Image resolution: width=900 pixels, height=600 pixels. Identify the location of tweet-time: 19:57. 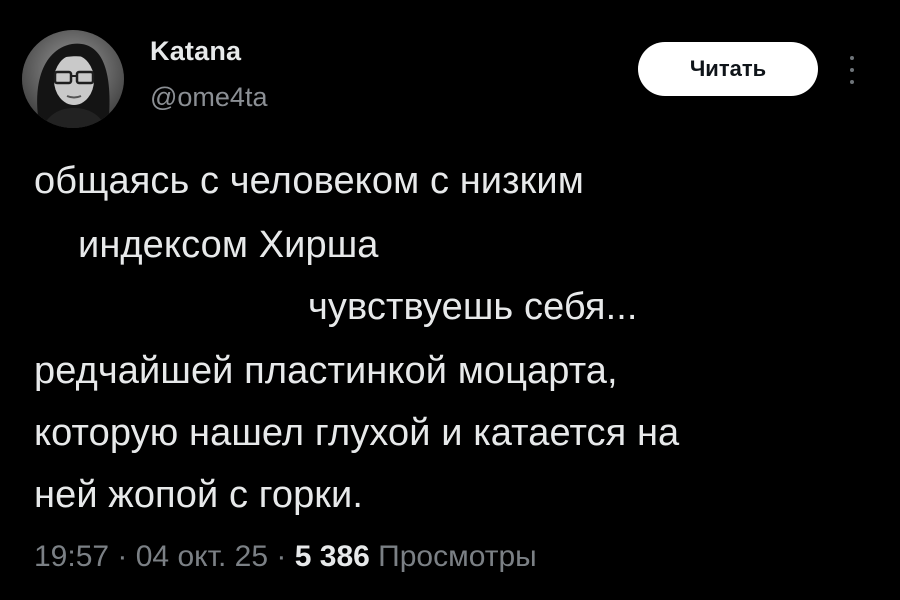
(71, 556).